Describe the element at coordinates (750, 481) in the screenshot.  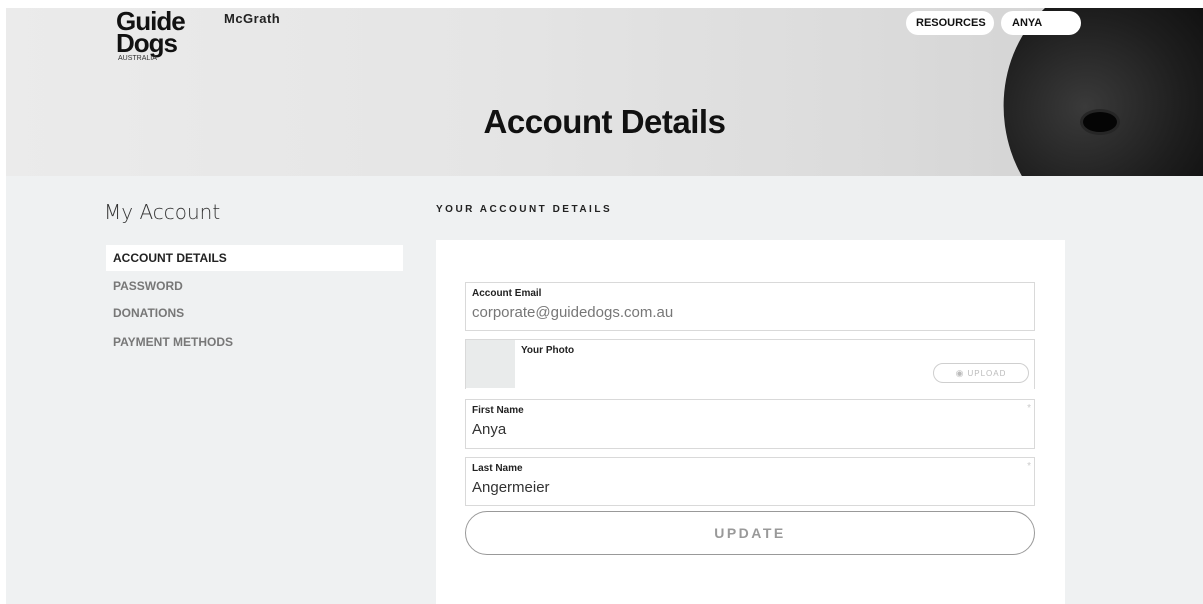
I see `last-name-field: Last Name Angermeier *` at that location.